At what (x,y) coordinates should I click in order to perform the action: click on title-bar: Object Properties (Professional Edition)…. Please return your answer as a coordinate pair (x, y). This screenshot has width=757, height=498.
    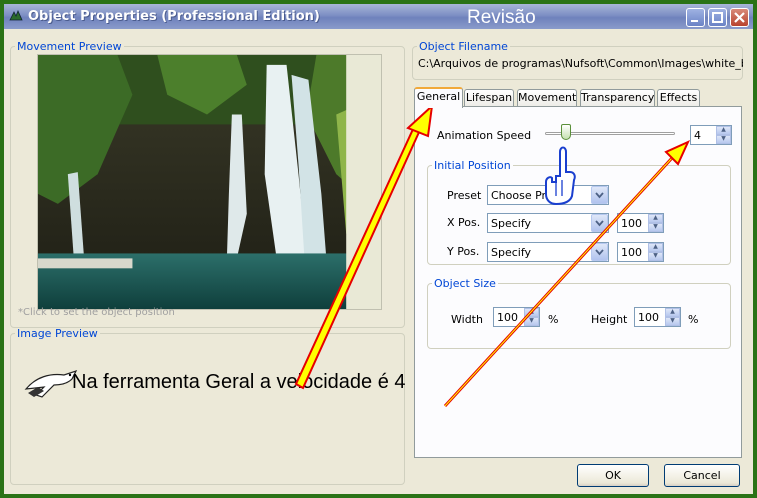
    Looking at the image, I should click on (378, 16).